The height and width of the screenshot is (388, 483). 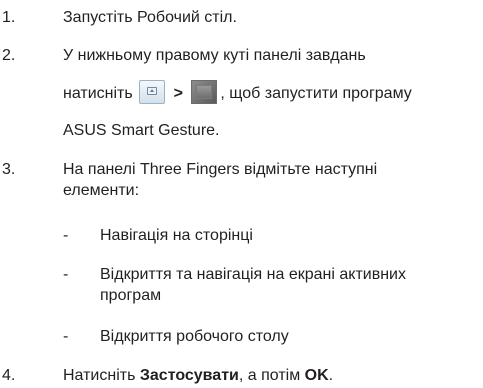 I want to click on step-text-middle: , а потім, so click(x=271, y=375).